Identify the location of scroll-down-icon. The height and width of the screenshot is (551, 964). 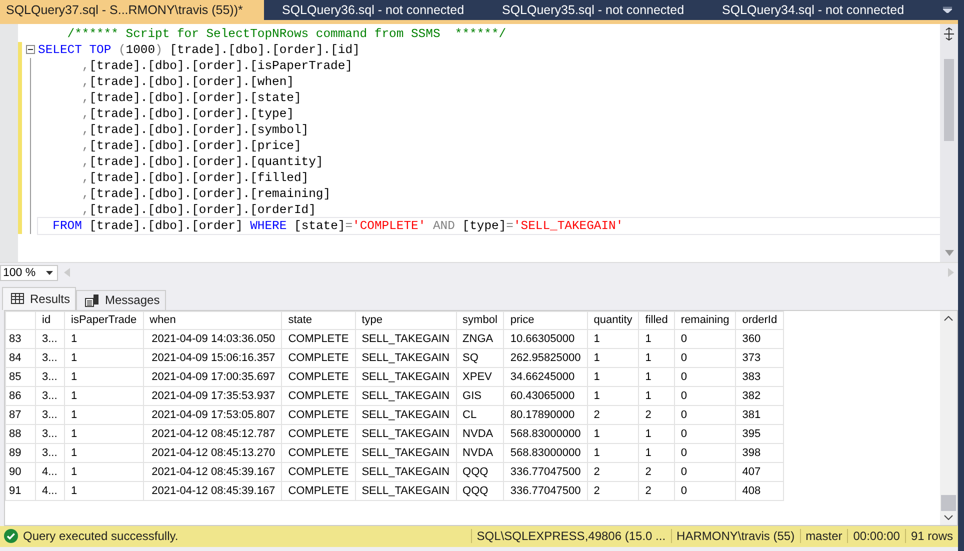
(948, 517).